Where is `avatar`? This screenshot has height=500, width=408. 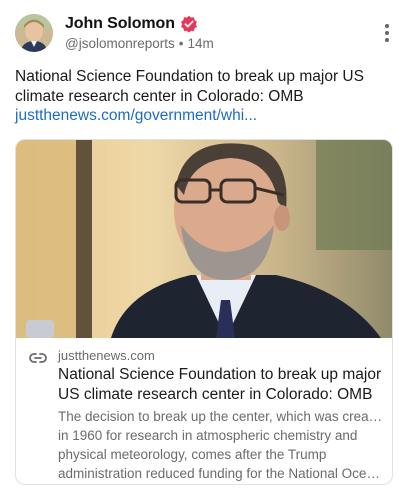
avatar is located at coordinates (34, 33).